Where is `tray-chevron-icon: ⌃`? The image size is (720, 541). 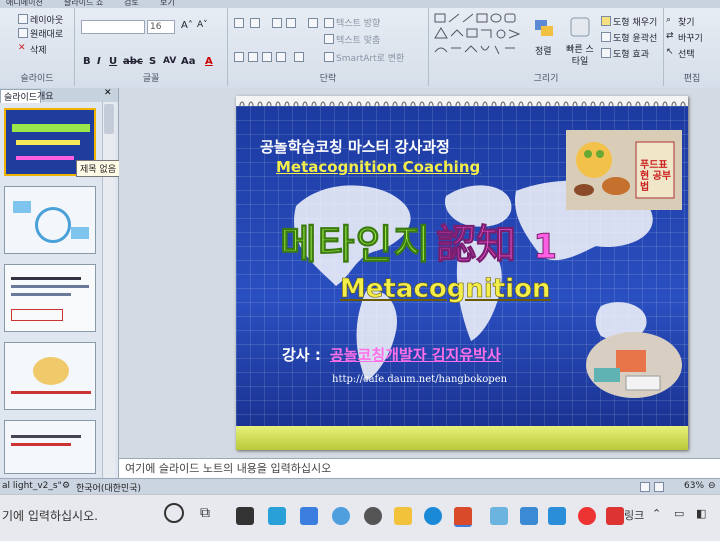 tray-chevron-icon: ⌃ is located at coordinates (656, 513).